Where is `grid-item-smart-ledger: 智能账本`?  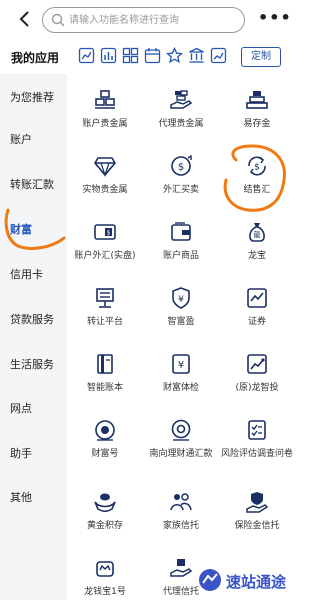 grid-item-smart-ledger: 智能账本 is located at coordinates (105, 373).